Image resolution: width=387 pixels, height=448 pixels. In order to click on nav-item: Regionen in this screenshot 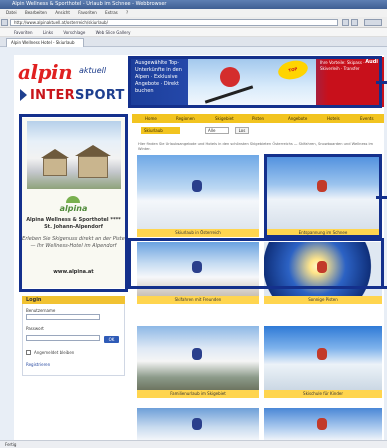, I will do `click(185, 118)`.